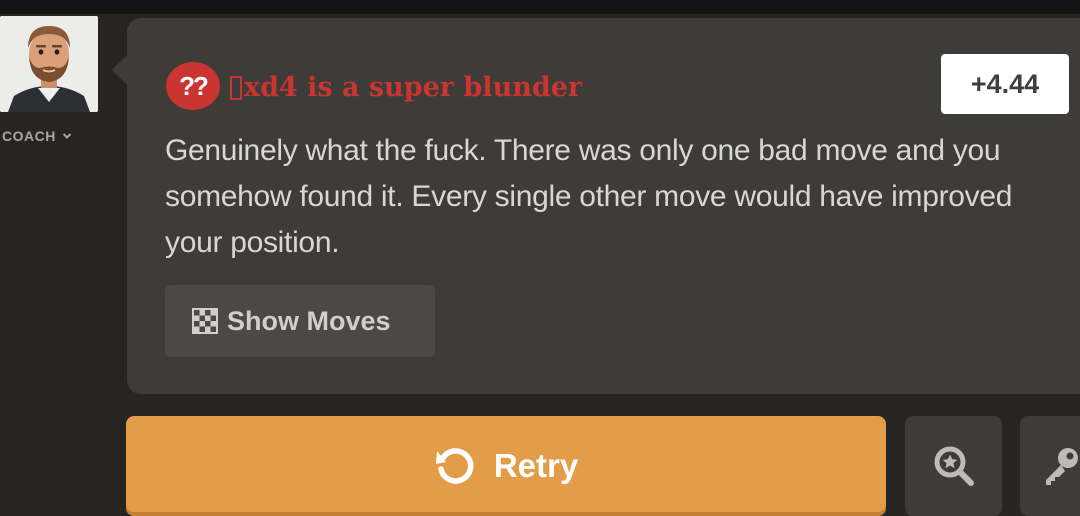  What do you see at coordinates (406, 87) in the screenshot?
I see `verdict-text: xd4 is a super blunder` at bounding box center [406, 87].